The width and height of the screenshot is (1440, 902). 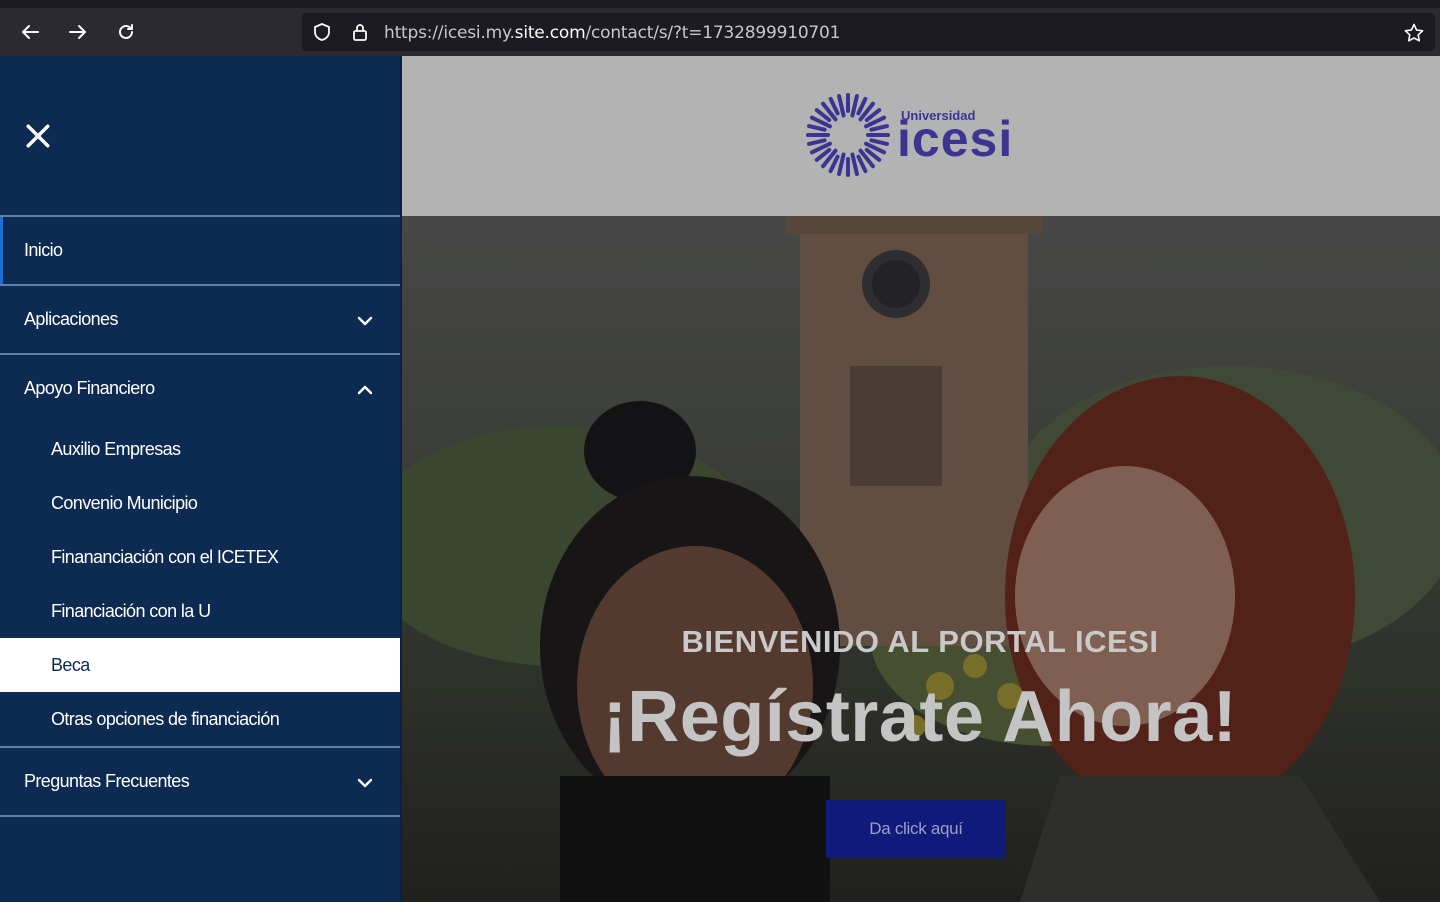 What do you see at coordinates (165, 718) in the screenshot?
I see `submenu-item-label: Otras opciones de financiación` at bounding box center [165, 718].